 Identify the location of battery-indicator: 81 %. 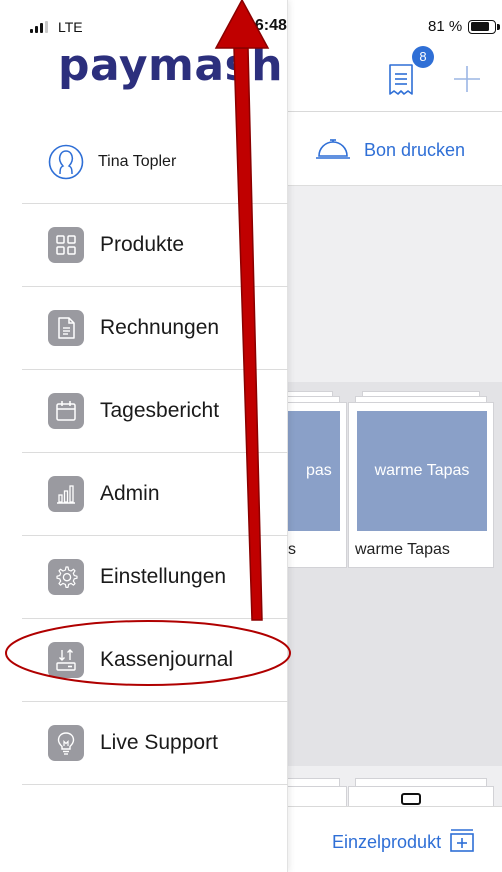
(464, 26).